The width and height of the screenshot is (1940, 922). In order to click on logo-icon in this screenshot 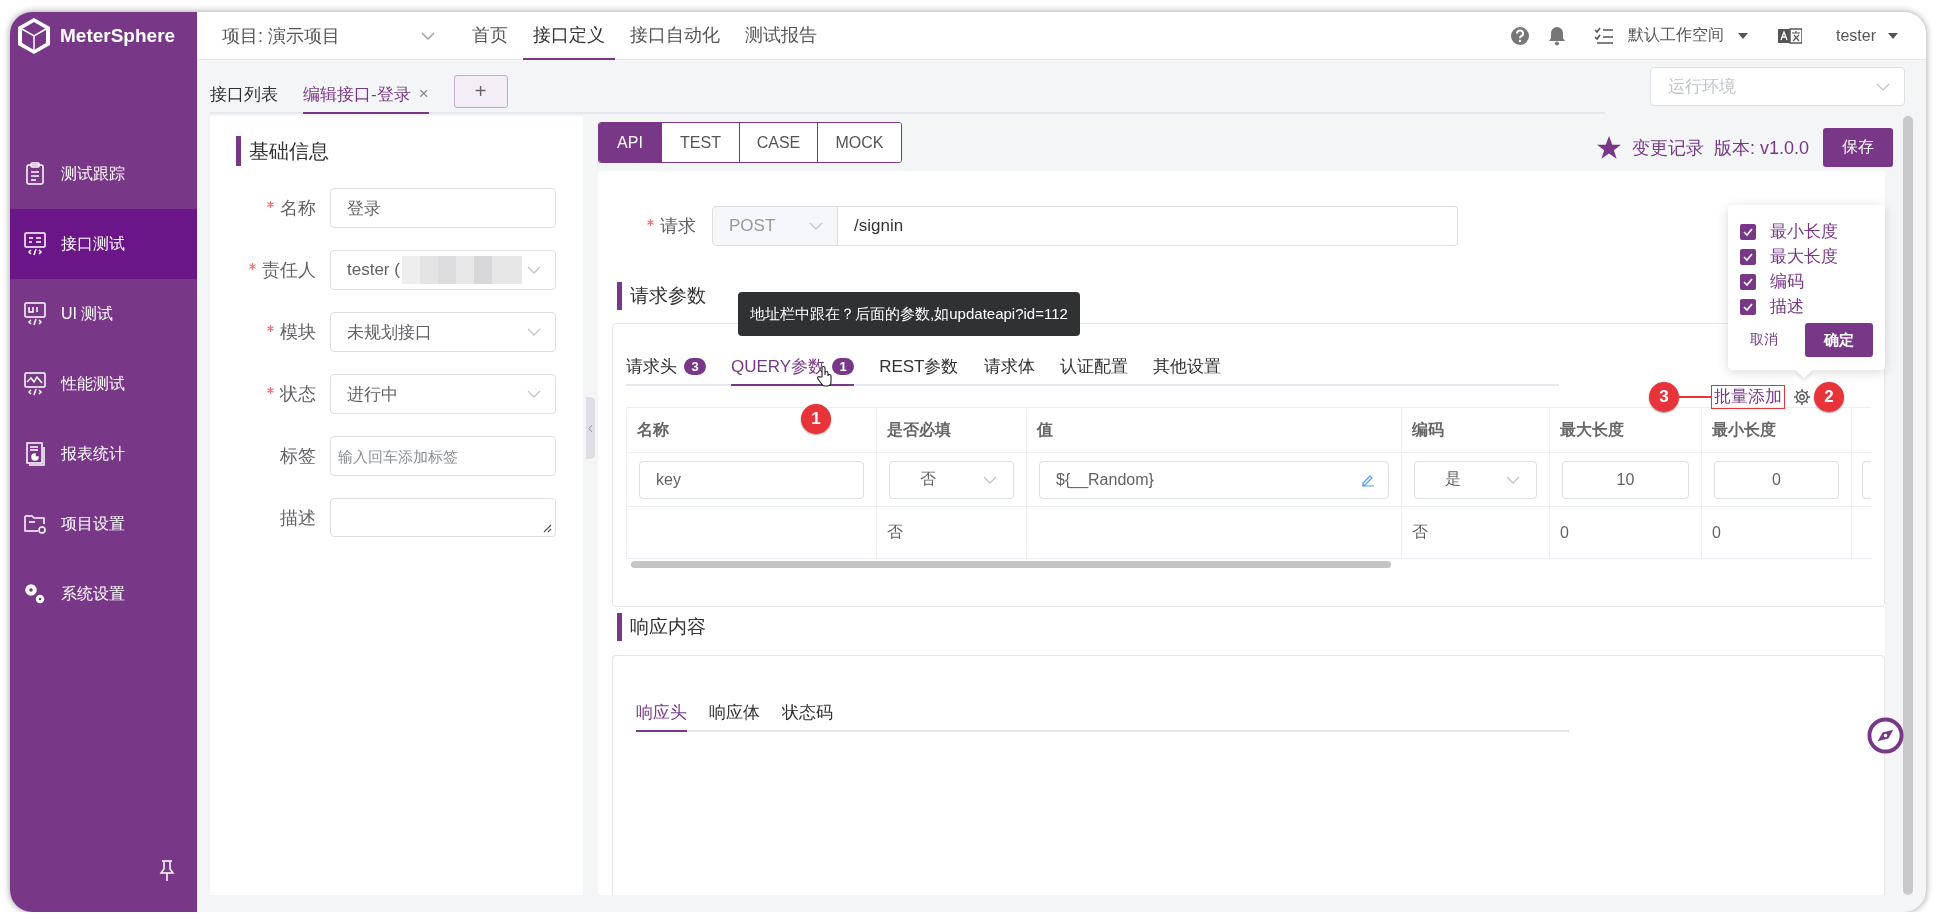, I will do `click(34, 36)`.